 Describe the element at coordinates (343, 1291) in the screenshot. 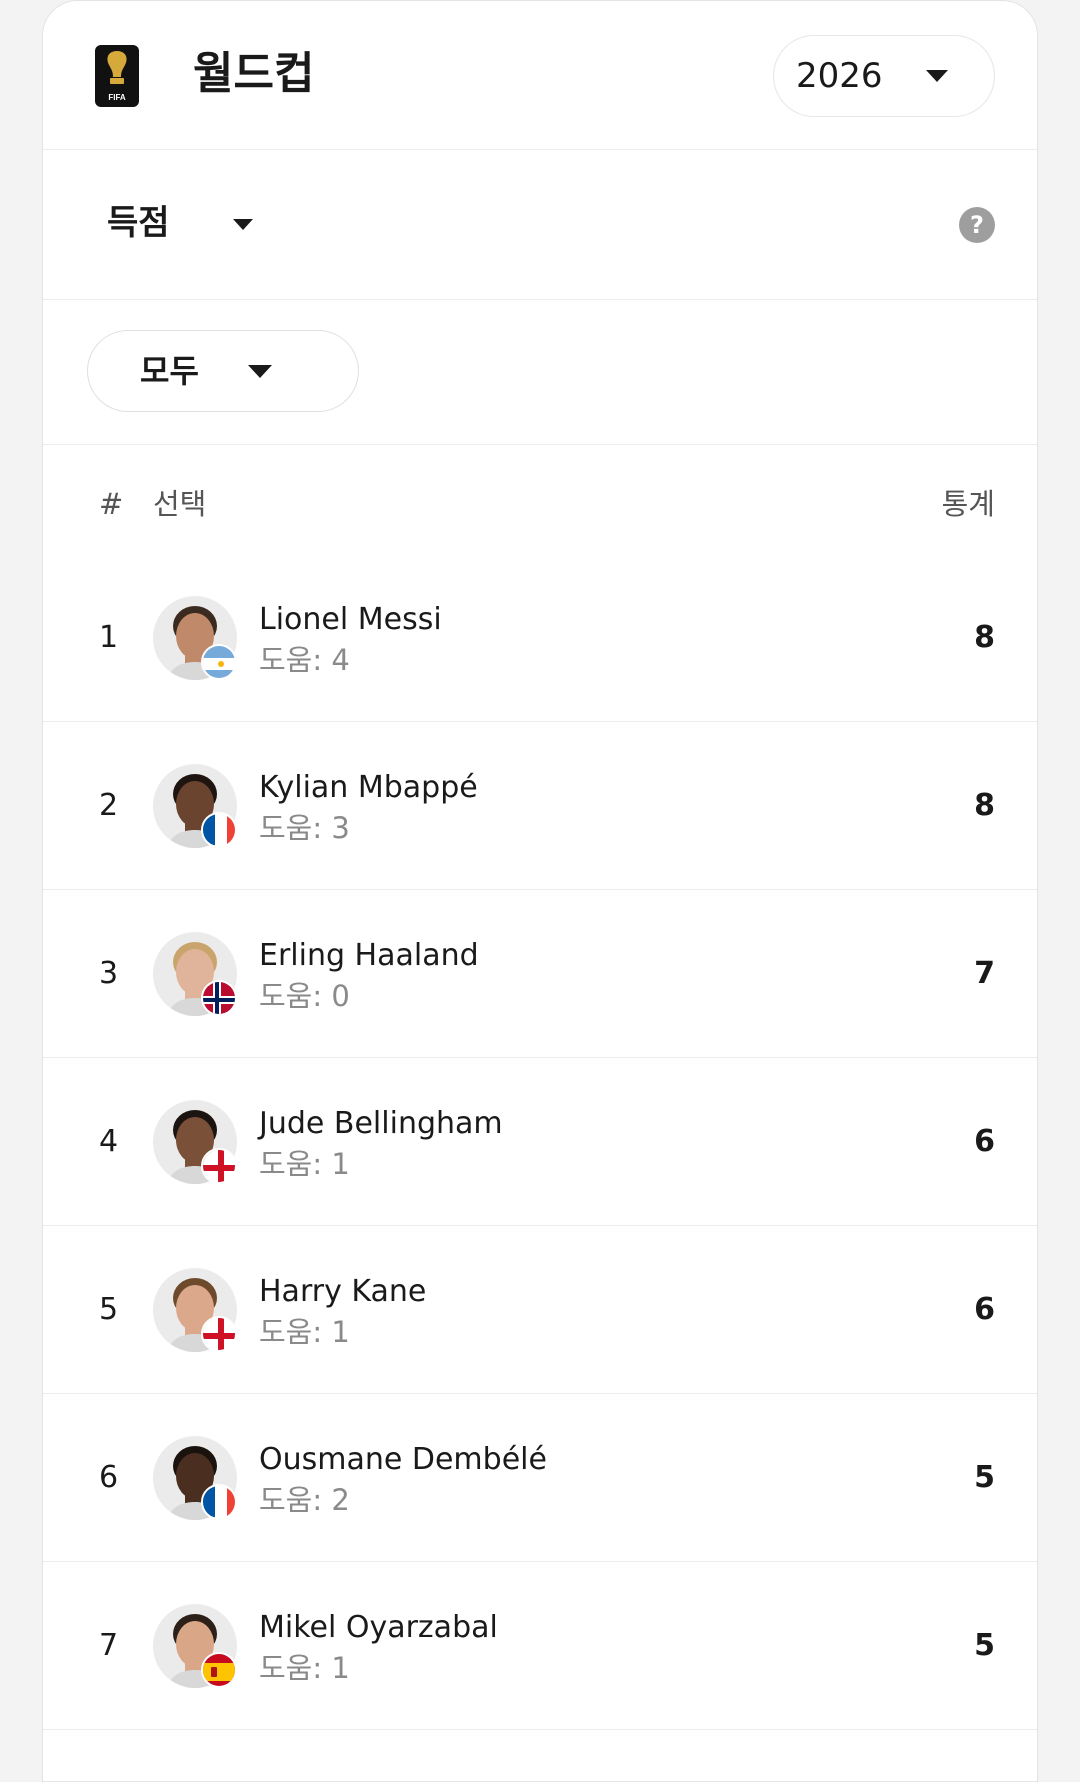

I see `player-name: Harry Kane` at that location.